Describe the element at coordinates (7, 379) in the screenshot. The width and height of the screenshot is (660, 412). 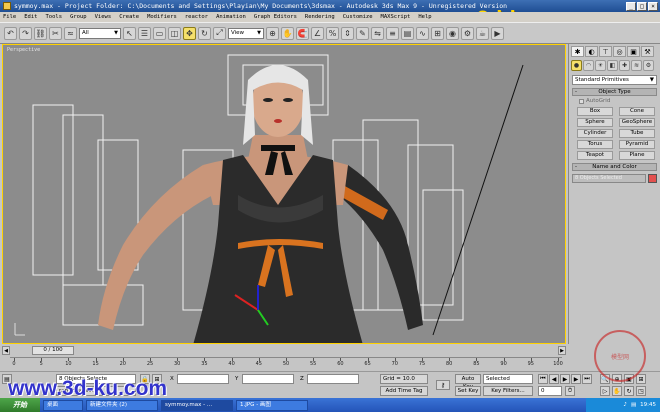
I see `maxscript-listener-icon: ▤` at that location.